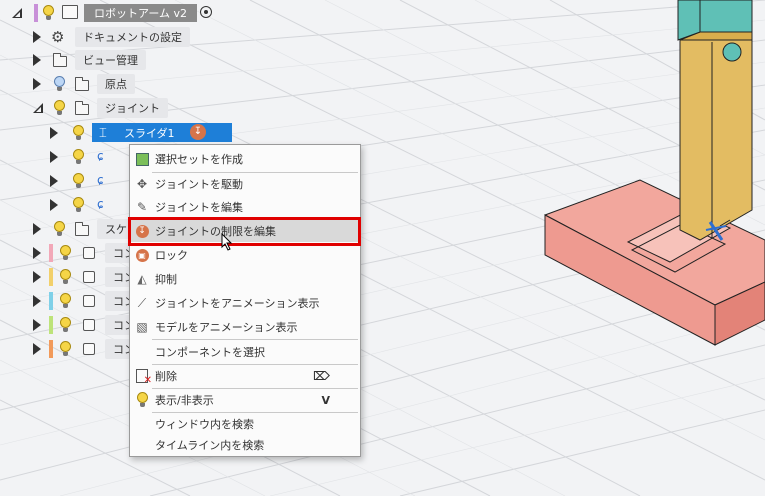 The height and width of the screenshot is (496, 765). I want to click on menu-item-find-in-timeline: タイムライン内を検索, so click(245, 445).